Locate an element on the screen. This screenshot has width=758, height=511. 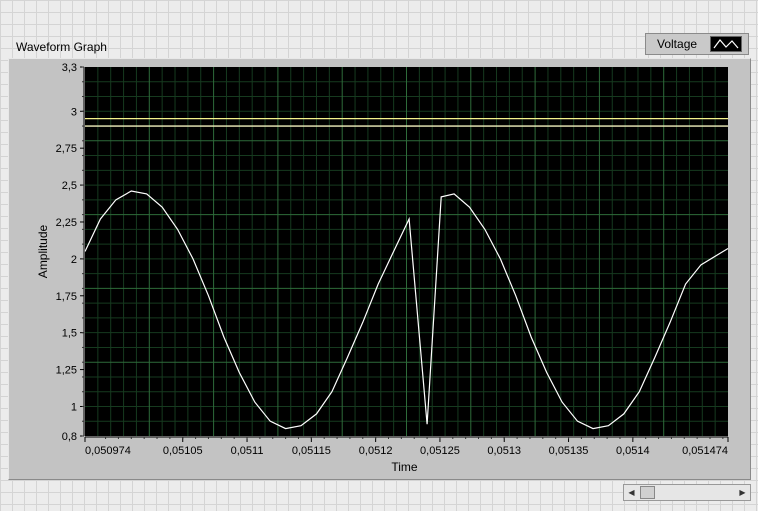
scroll-right-icon: ▶ is located at coordinates (742, 492).